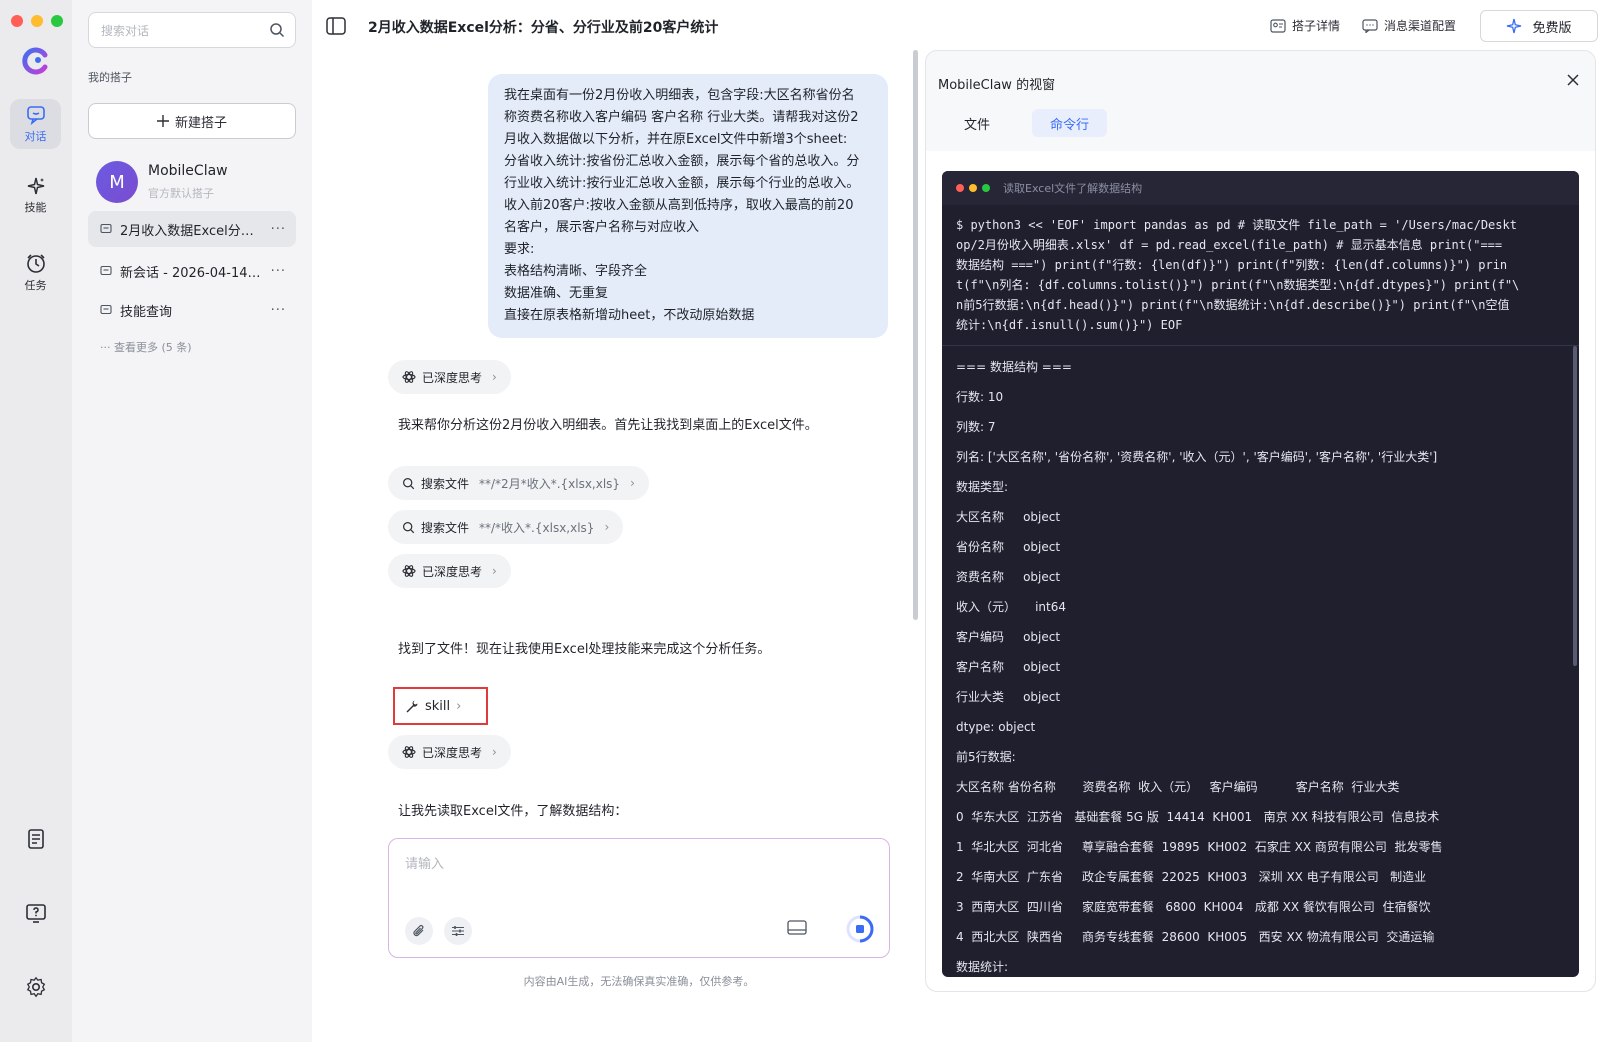 The width and height of the screenshot is (1616, 1042). Describe the element at coordinates (106, 309) in the screenshot. I see `message-icon` at that location.